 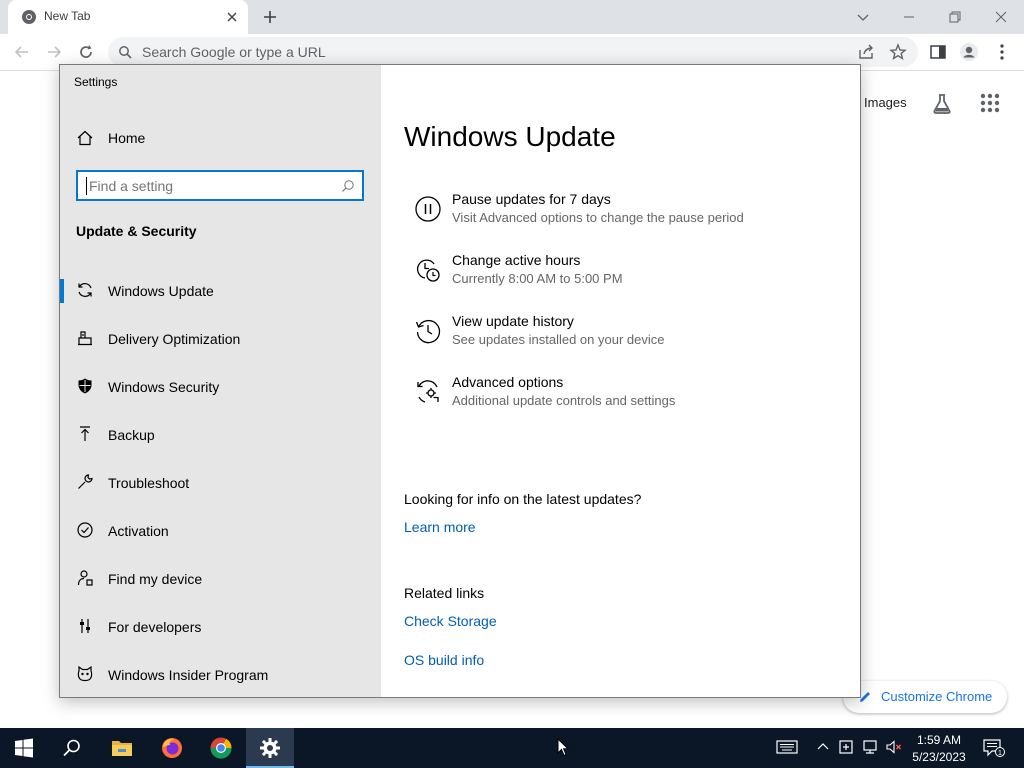 I want to click on clock-time: 1:59 AM, so click(x=939, y=740).